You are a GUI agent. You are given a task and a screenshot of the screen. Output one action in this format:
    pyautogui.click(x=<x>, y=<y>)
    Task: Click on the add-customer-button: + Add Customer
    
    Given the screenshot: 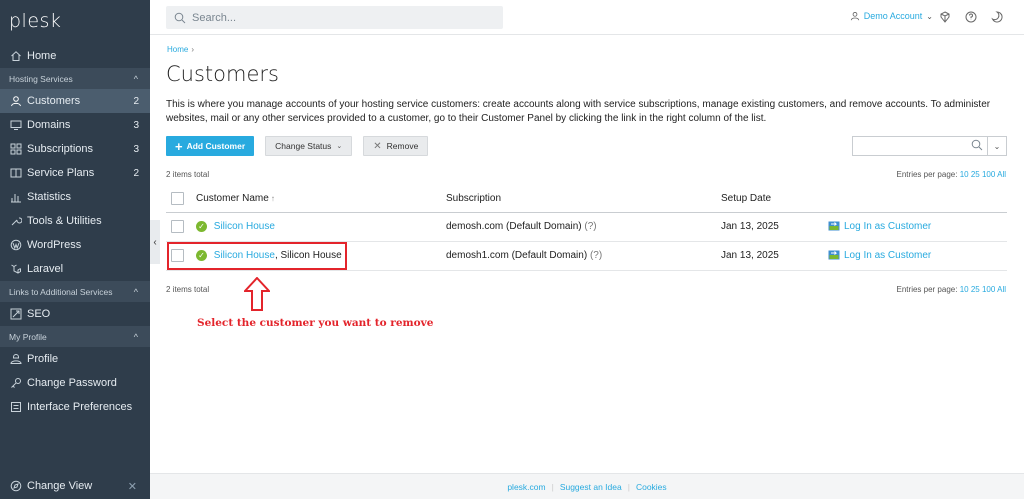 What is the action you would take?
    pyautogui.click(x=210, y=146)
    